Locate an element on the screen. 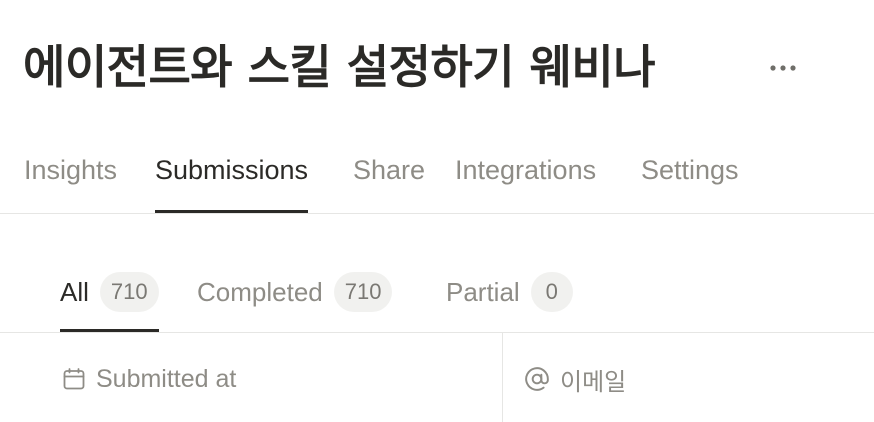  count-badge: 0 is located at coordinates (551, 292).